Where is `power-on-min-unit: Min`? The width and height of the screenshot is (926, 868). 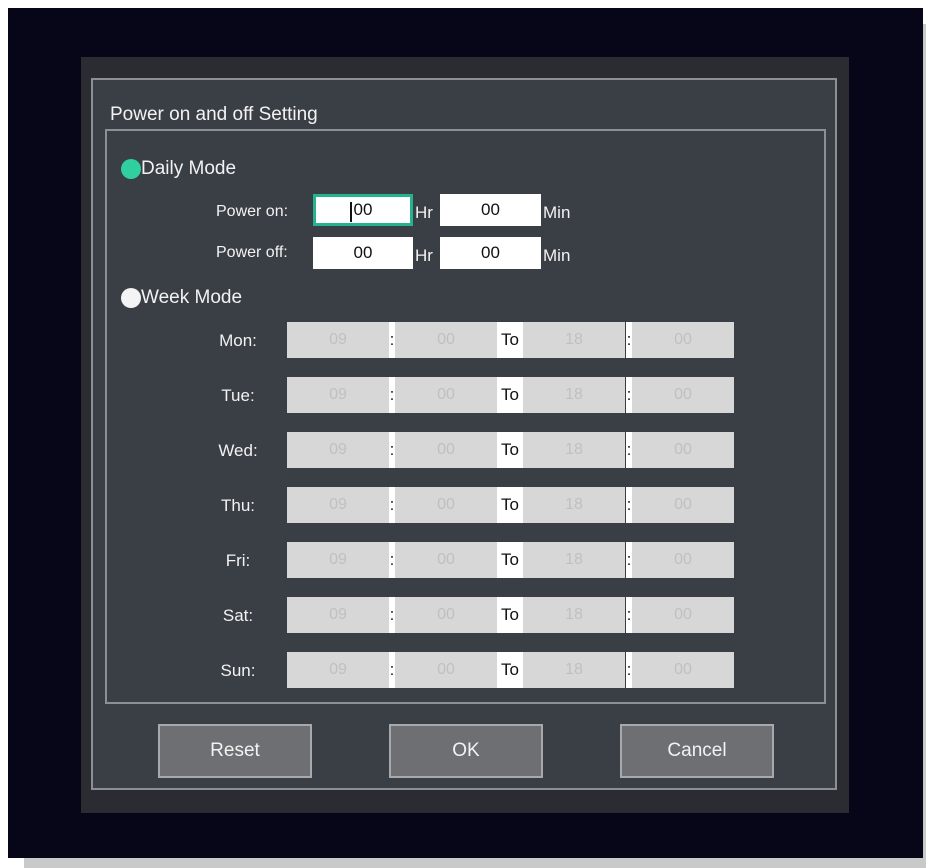
power-on-min-unit: Min is located at coordinates (557, 212).